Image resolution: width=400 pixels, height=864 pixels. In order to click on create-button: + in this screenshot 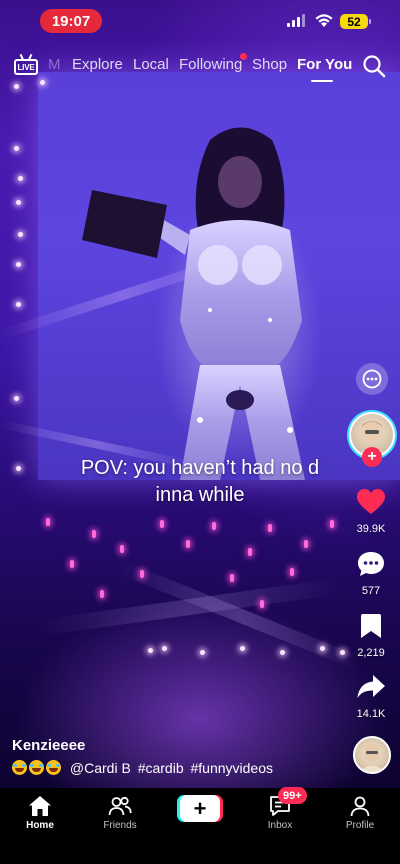, I will do `click(200, 808)`.